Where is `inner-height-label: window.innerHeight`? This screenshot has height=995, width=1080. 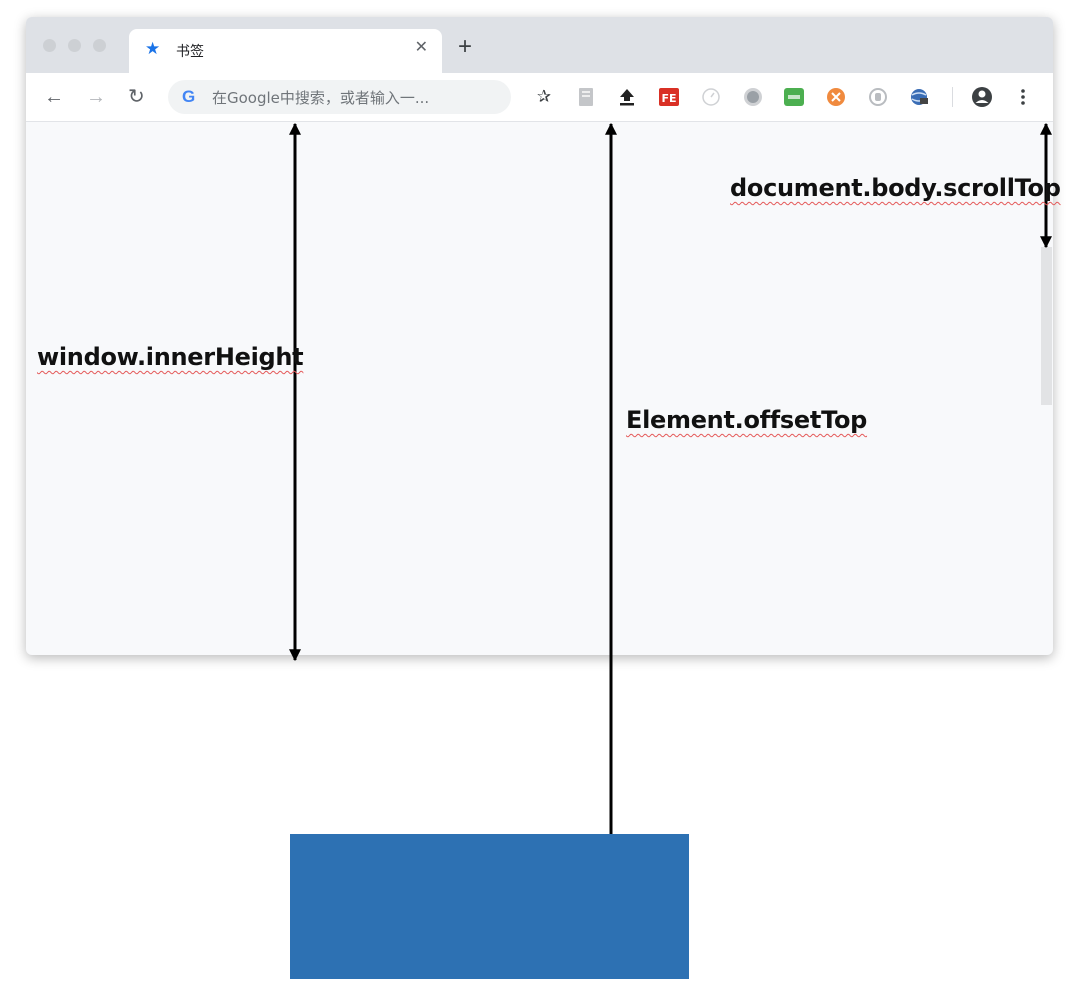 inner-height-label: window.innerHeight is located at coordinates (170, 357).